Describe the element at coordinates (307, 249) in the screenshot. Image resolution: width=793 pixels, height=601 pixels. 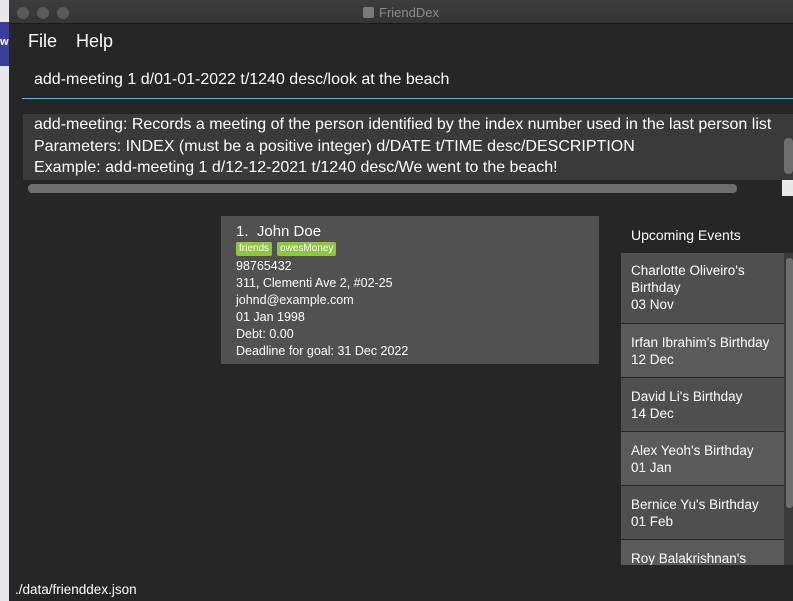
I see `tag-owes-money: owesMoney` at that location.